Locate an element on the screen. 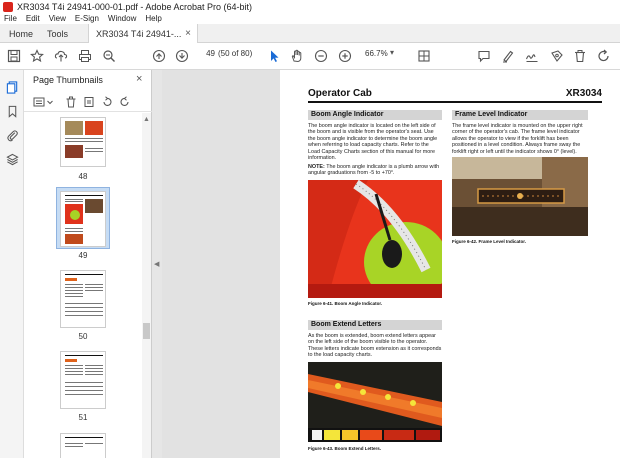  panel-toolbar is located at coordinates (88, 102).